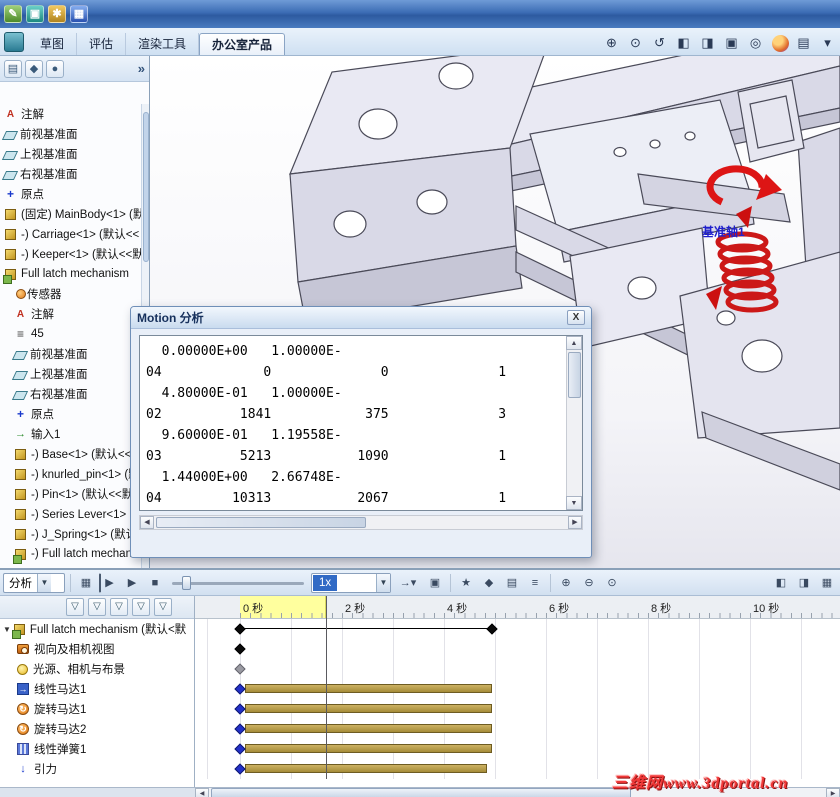  I want to click on configurationmanager-tab-icon: ●, so click(55, 68).